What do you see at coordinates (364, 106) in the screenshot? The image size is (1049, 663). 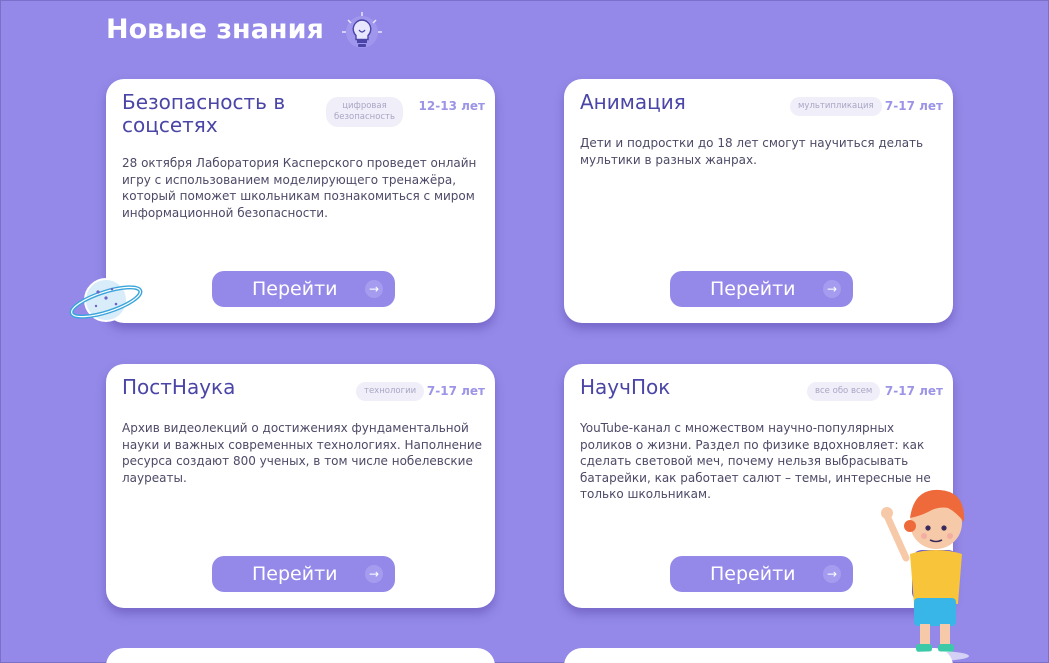 I see `card-tag-line1: цифровая` at bounding box center [364, 106].